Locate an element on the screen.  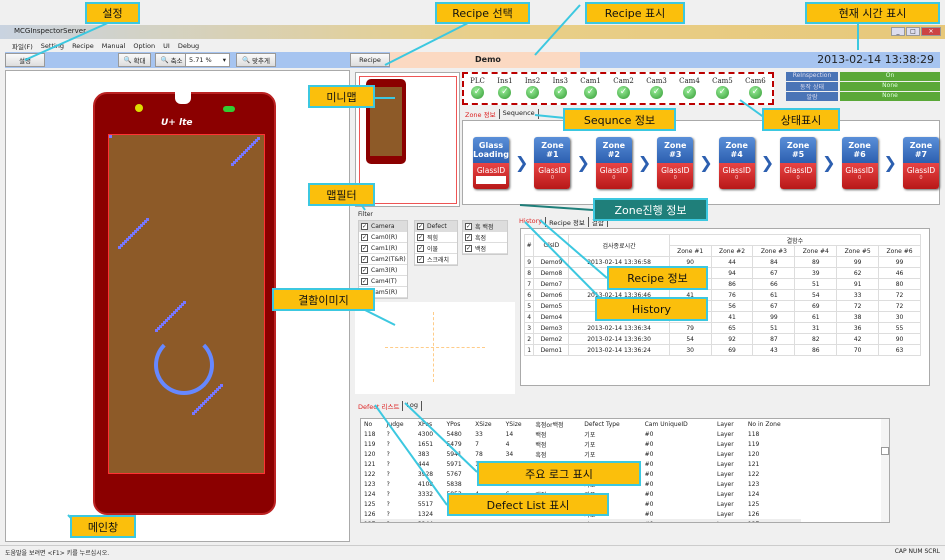
callout-defect-image: 결함이미지 is located at coordinates (323, 299).